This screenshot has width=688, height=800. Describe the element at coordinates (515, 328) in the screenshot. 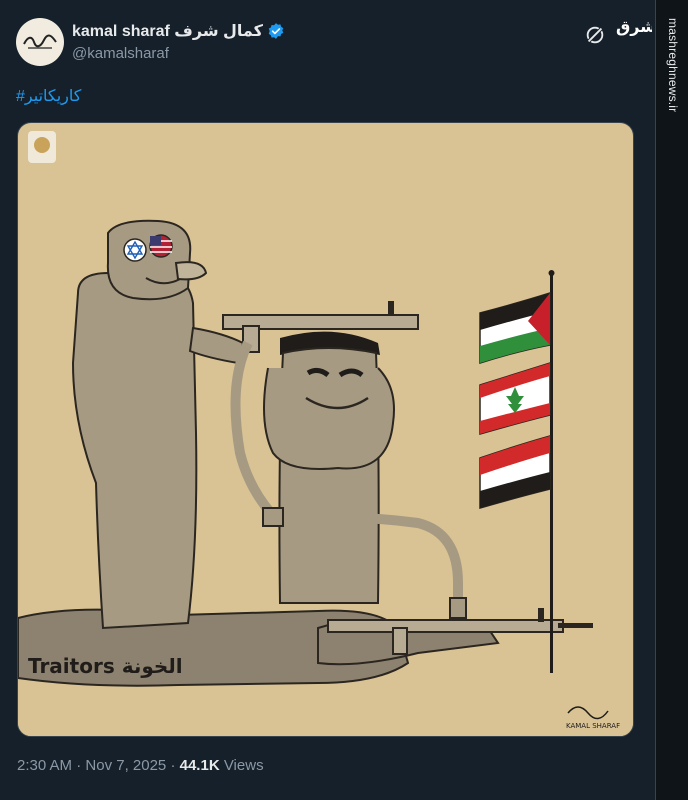

I see `palestine-flag` at that location.